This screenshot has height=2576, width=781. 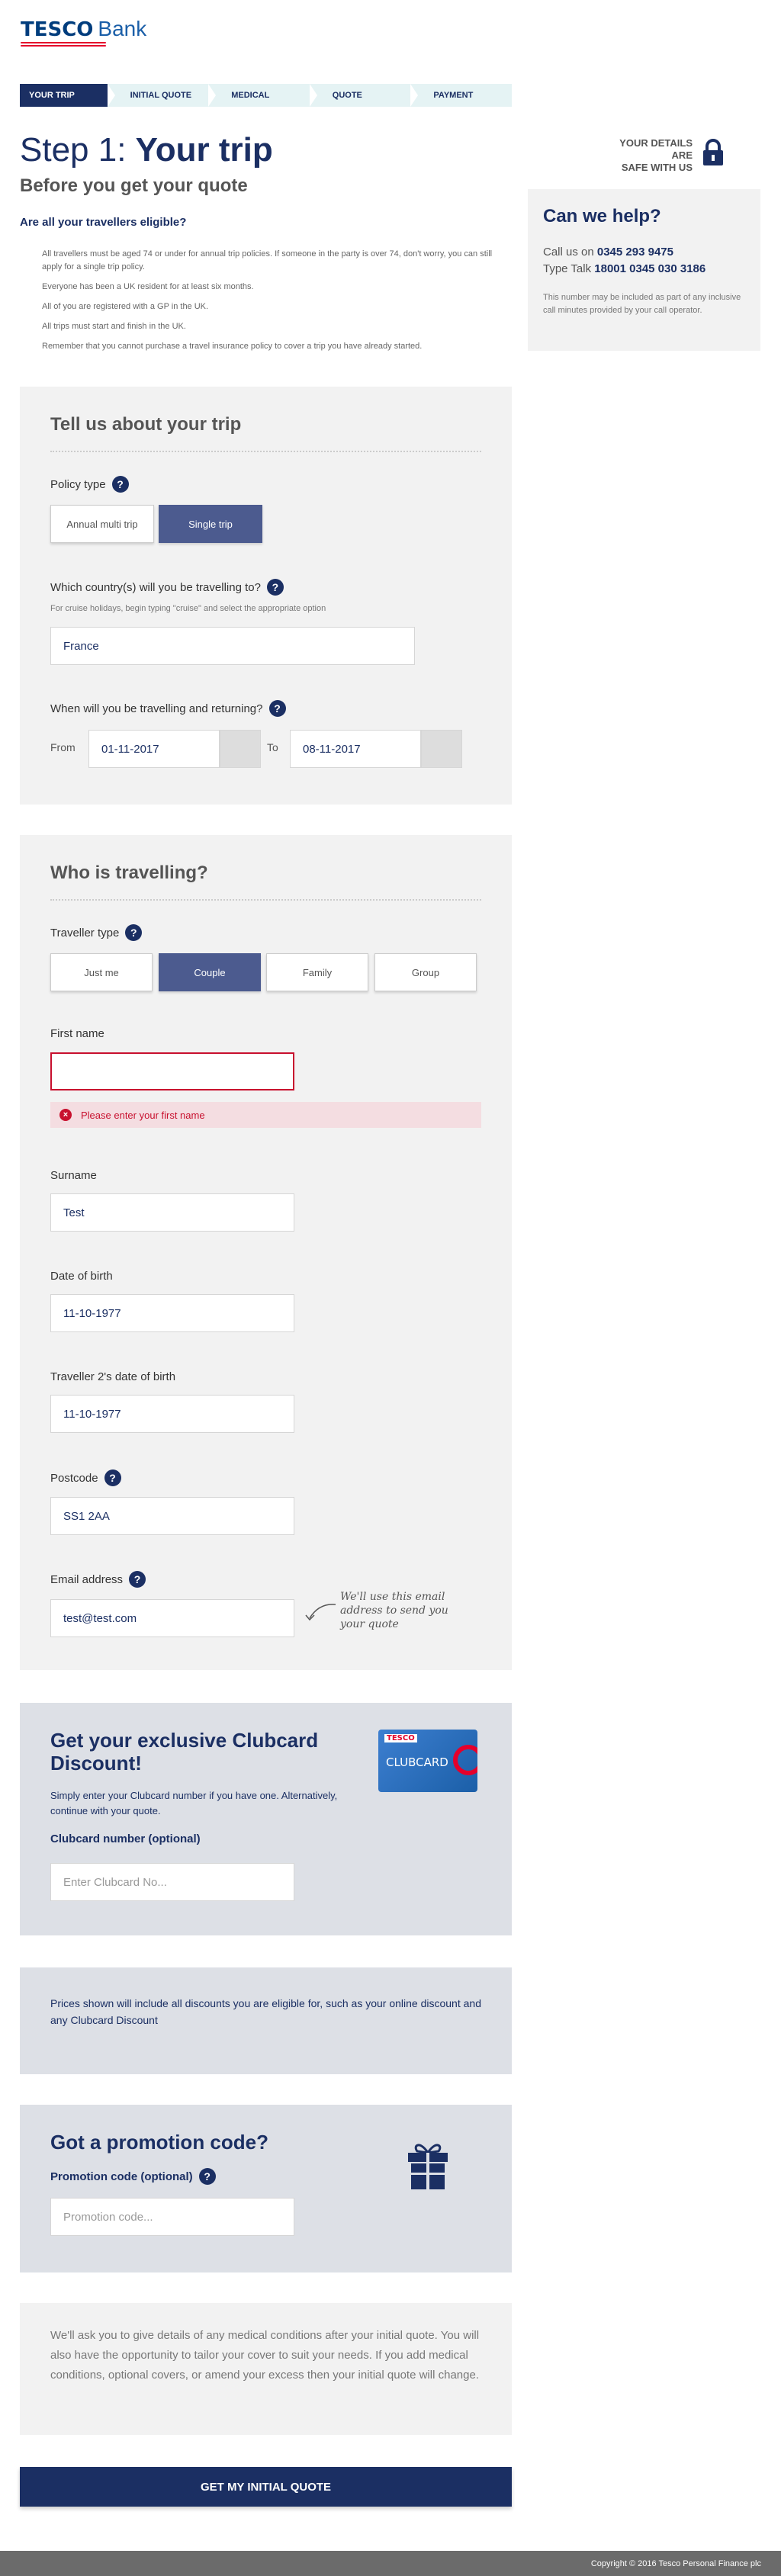 What do you see at coordinates (657, 167) in the screenshot?
I see `safe-line2: SAFE WITH US` at bounding box center [657, 167].